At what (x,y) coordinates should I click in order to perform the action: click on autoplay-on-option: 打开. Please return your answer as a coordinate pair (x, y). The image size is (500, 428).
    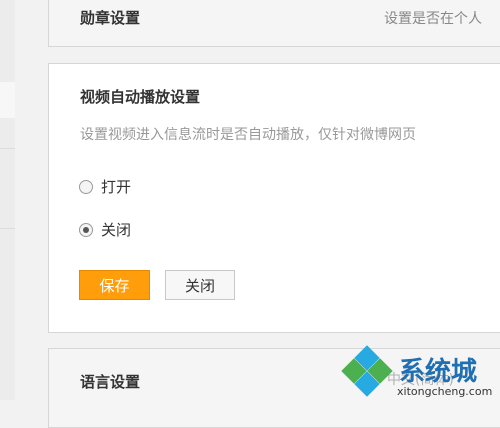
    Looking at the image, I should click on (105, 186).